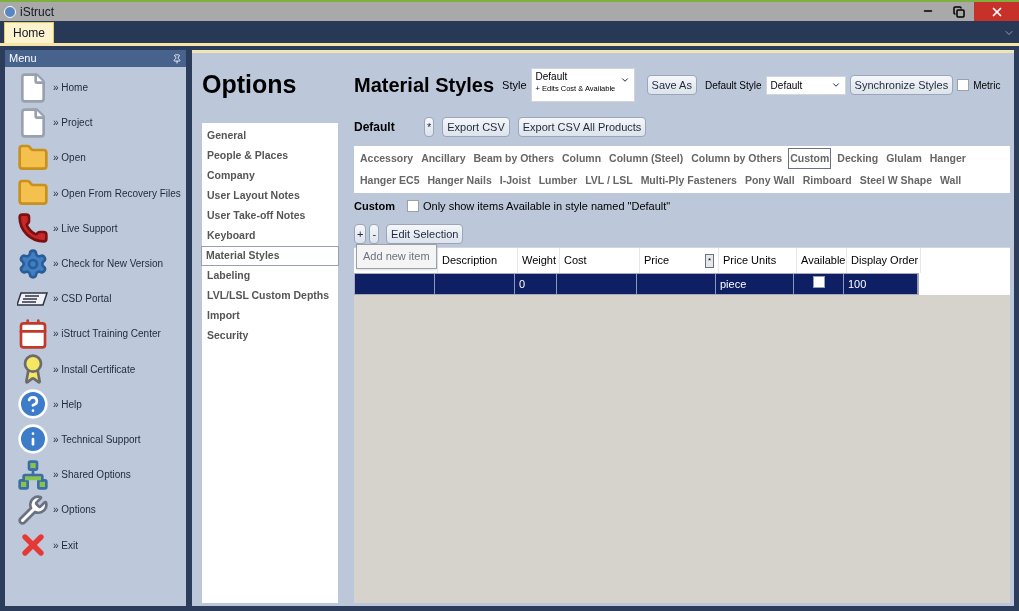  Describe the element at coordinates (901, 85) in the screenshot. I see `synchronize-styles-button: Synchronize Styles` at that location.